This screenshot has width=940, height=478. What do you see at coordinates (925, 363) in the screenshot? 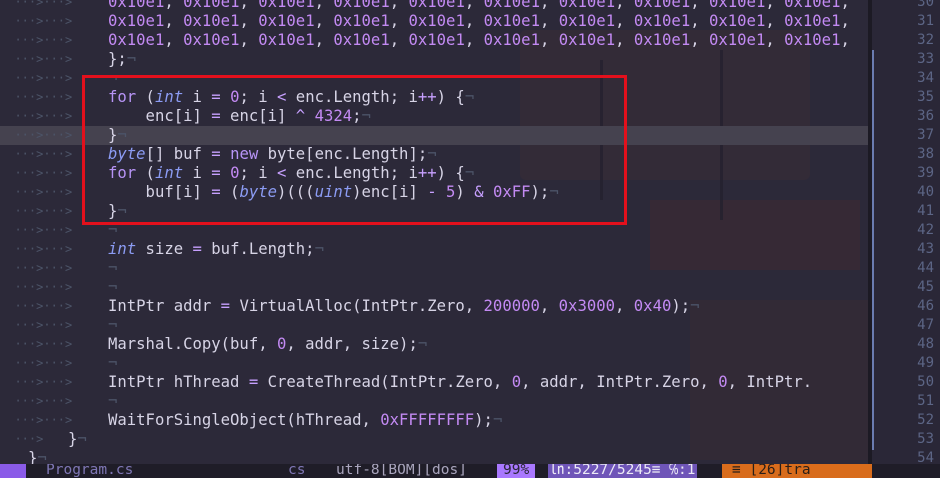
I see `line-number: 49` at bounding box center [925, 363].